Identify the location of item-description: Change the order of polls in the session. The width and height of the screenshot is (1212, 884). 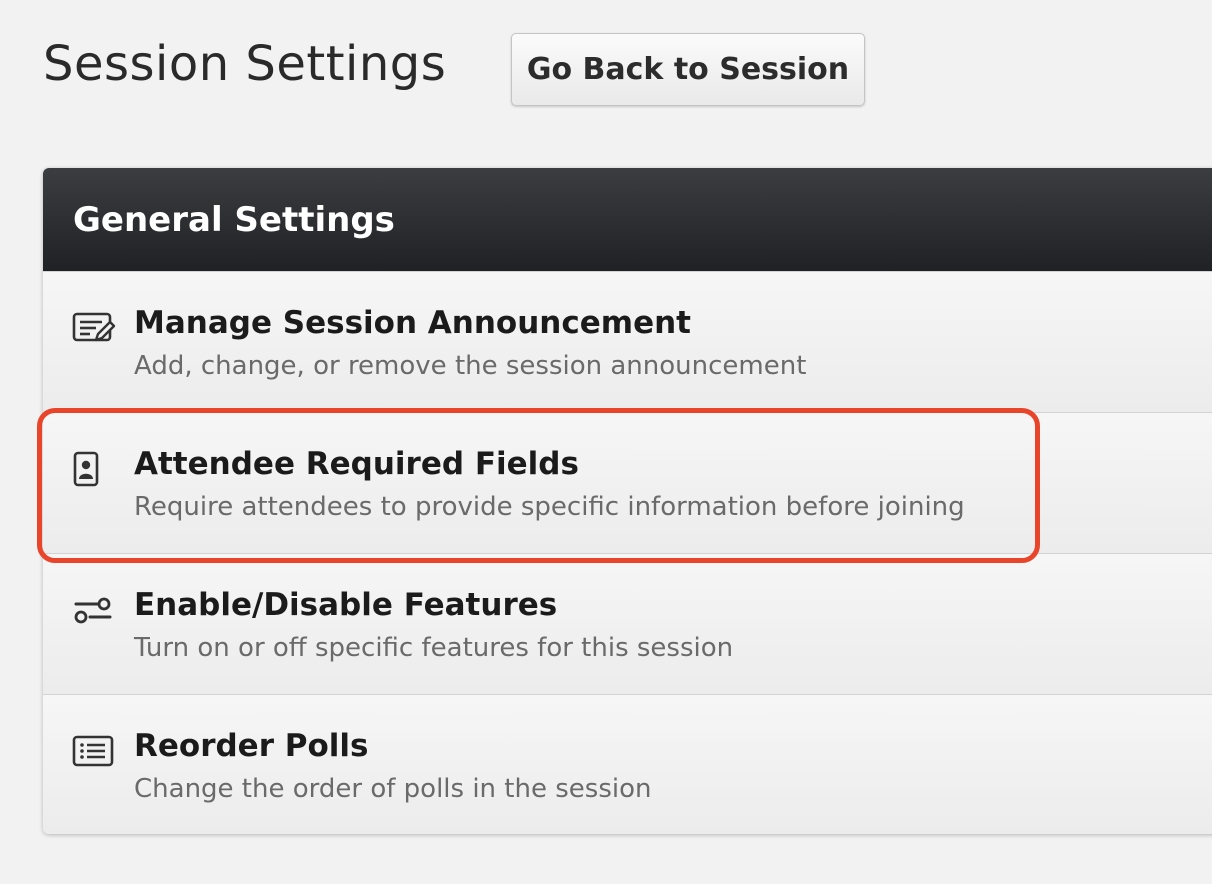
(393, 789).